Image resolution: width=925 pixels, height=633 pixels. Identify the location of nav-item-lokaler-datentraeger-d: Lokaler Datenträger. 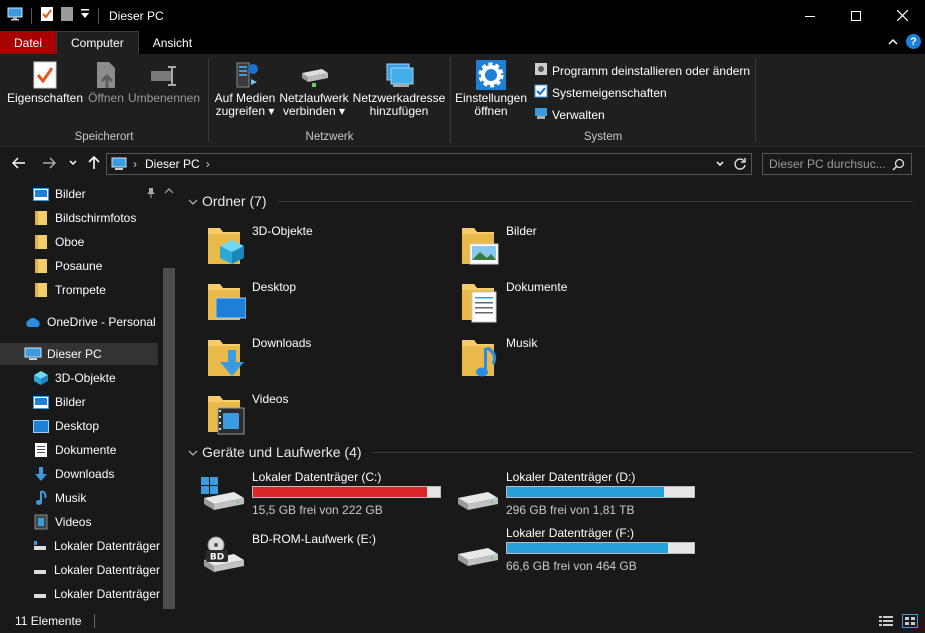
(80, 570).